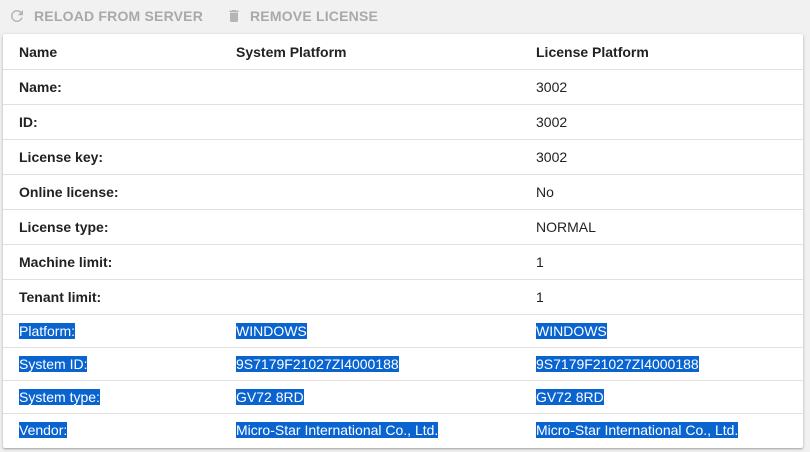 The width and height of the screenshot is (810, 452). I want to click on table-row: License type: NORMAL, so click(403, 227).